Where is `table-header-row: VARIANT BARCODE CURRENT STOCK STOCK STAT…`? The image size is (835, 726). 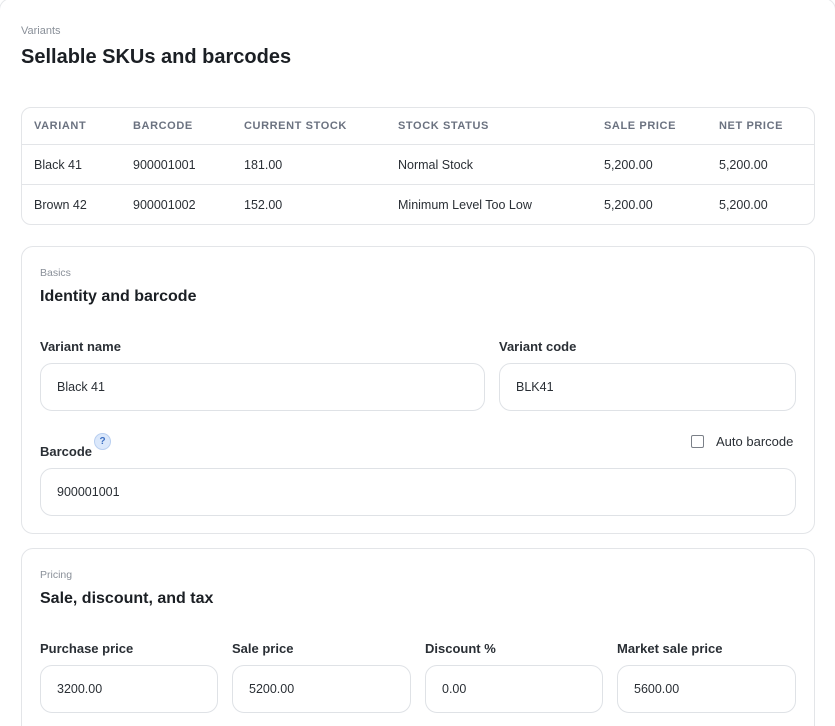 table-header-row: VARIANT BARCODE CURRENT STOCK STOCK STAT… is located at coordinates (418, 126).